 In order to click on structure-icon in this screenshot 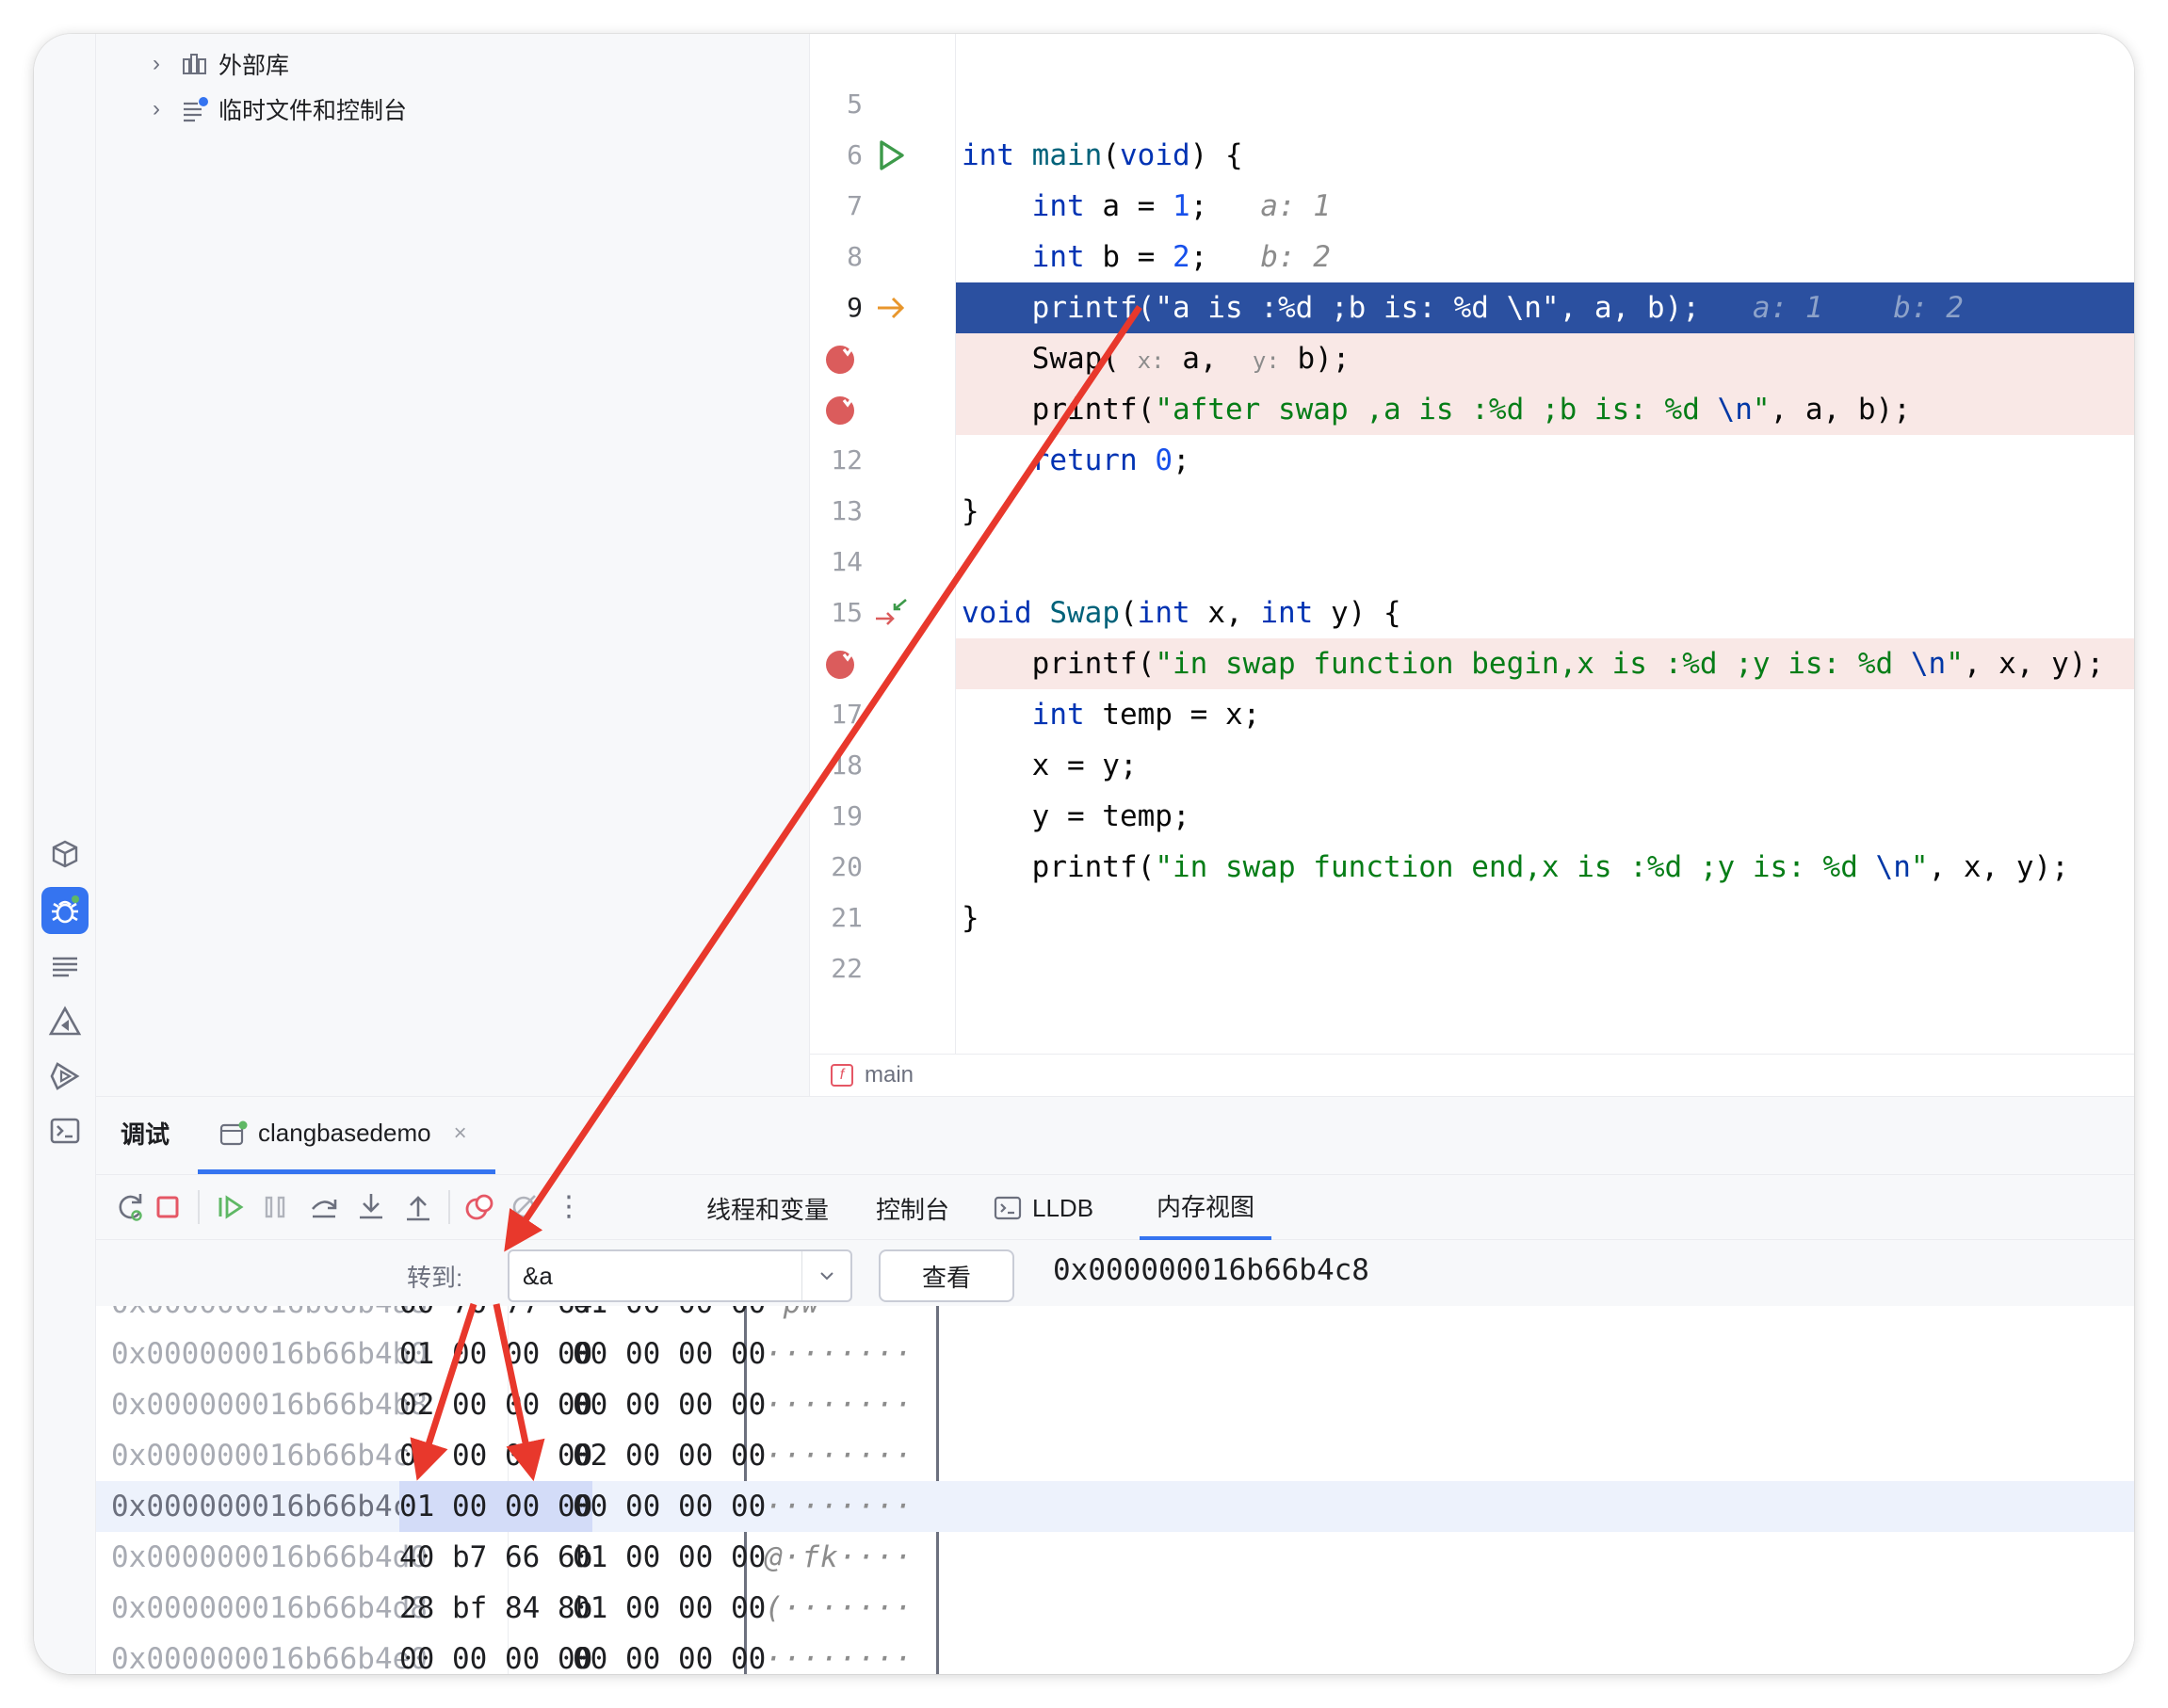, I will do `click(65, 967)`.